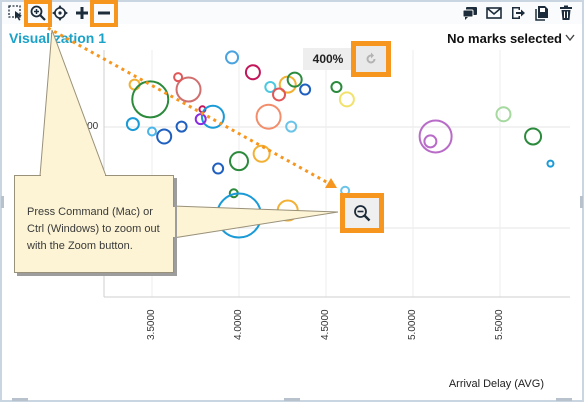 This screenshot has width=584, height=402. Describe the element at coordinates (151, 324) in the screenshot. I see `x-tick-label: 3.5000` at that location.